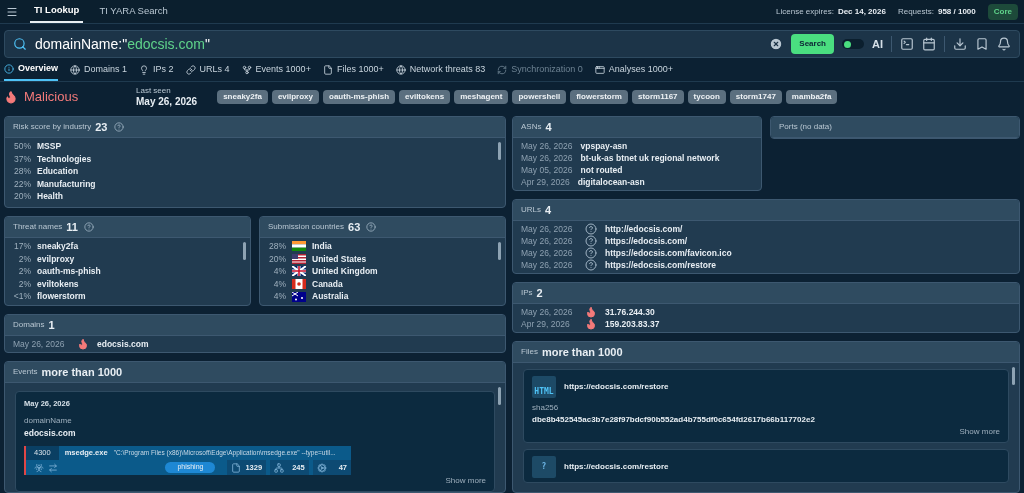  What do you see at coordinates (144, 69) in the screenshot?
I see `lightbulb-icon` at bounding box center [144, 69].